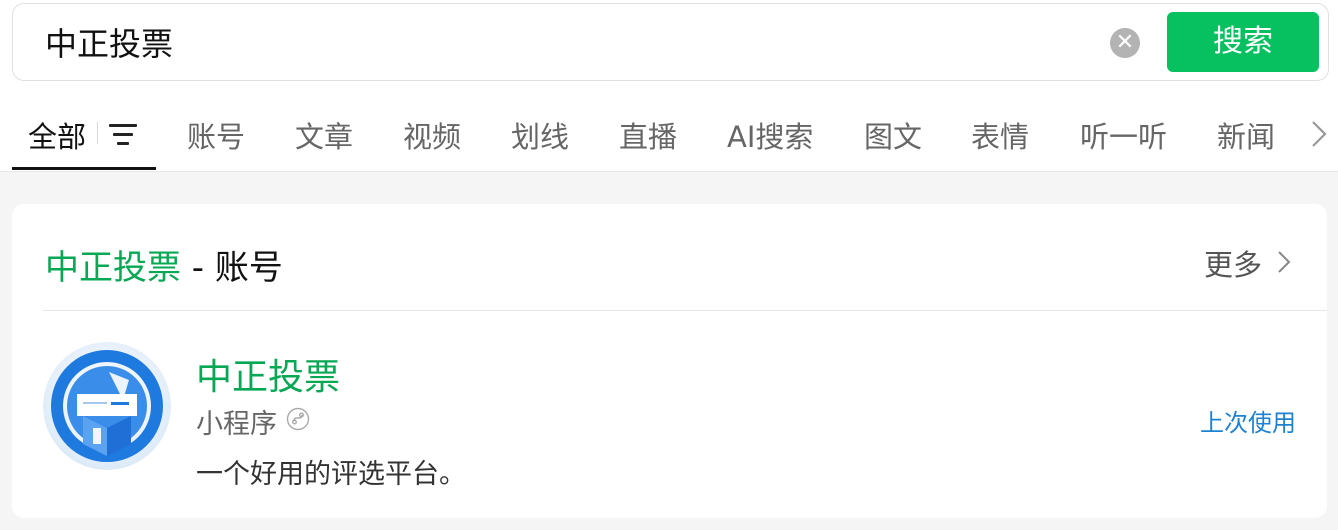 This screenshot has width=1338, height=530. What do you see at coordinates (216, 135) in the screenshot?
I see `tab-accounts: 账号` at bounding box center [216, 135].